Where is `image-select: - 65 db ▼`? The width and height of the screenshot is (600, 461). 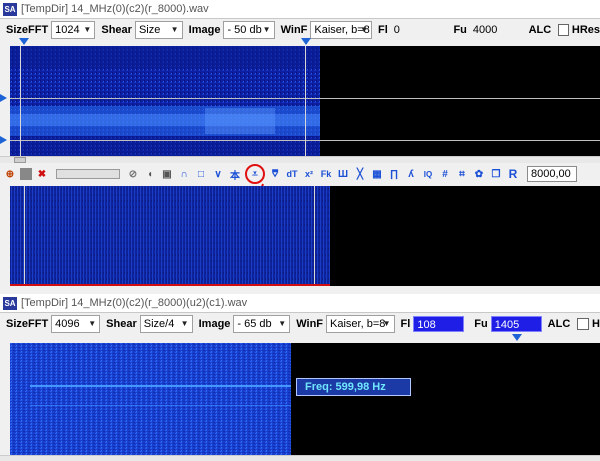
image-select: - 65 db ▼ is located at coordinates (262, 324).